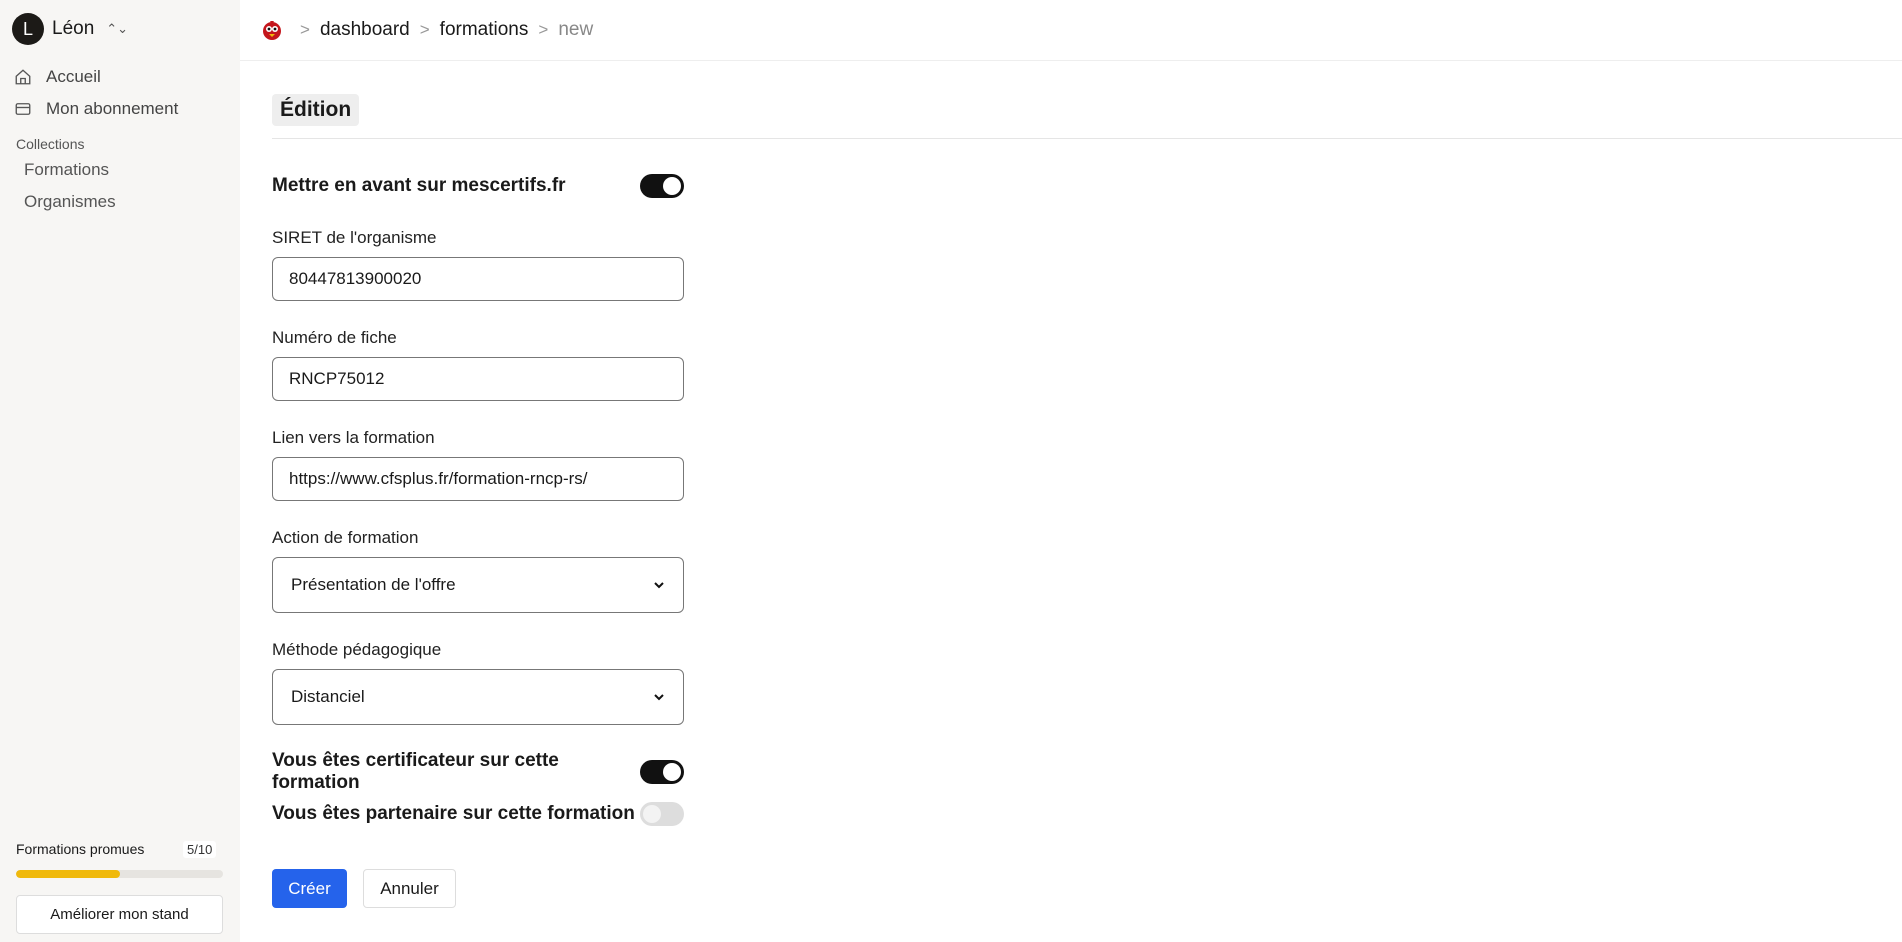 Image resolution: width=1902 pixels, height=942 pixels. Describe the element at coordinates (73, 76) in the screenshot. I see `sidebar-item-label: Accueil` at that location.